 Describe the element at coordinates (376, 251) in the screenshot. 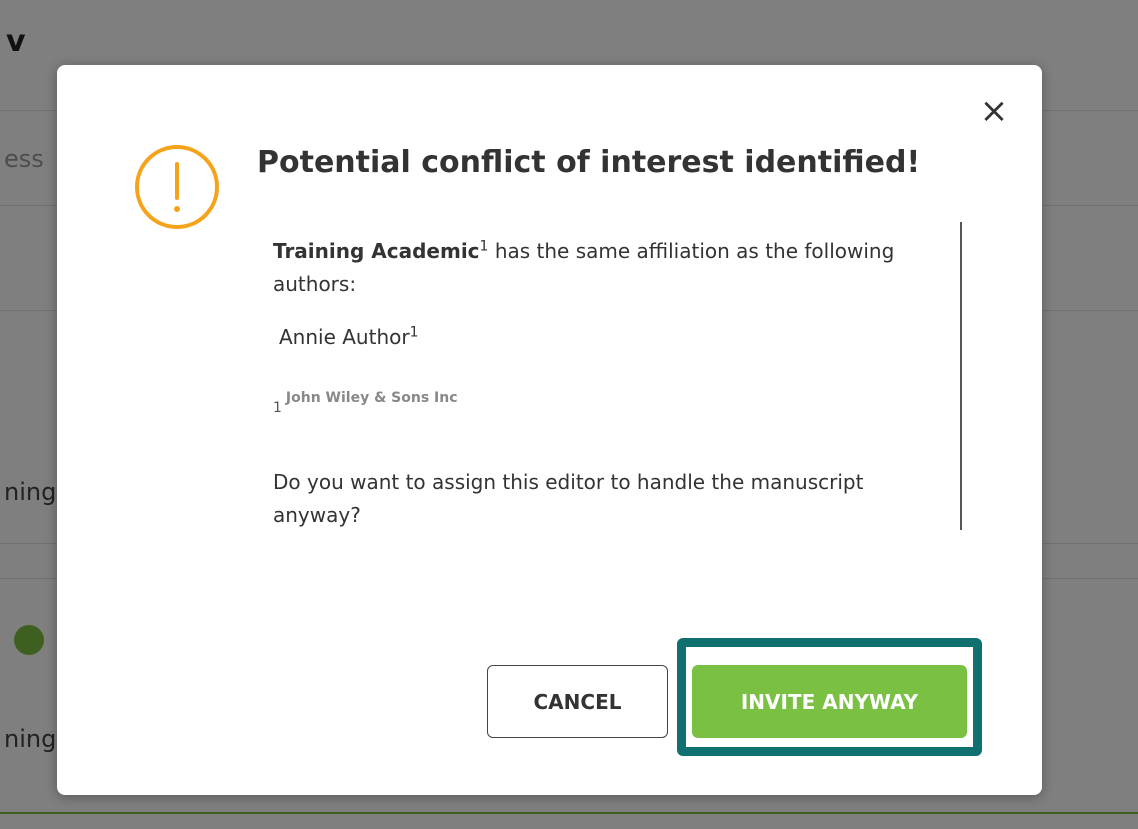

I see `editor-name: Training Academic` at that location.